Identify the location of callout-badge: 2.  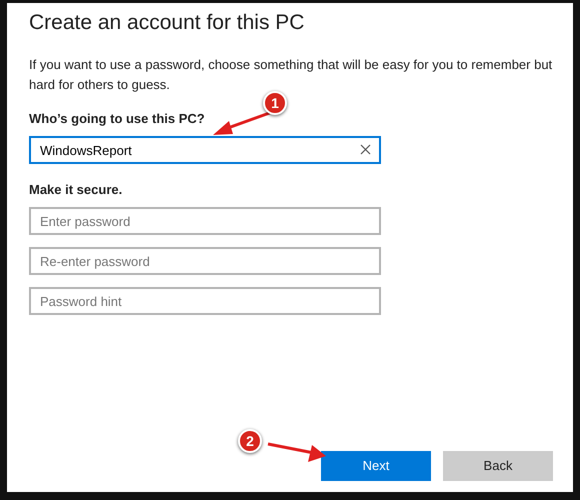
(250, 441).